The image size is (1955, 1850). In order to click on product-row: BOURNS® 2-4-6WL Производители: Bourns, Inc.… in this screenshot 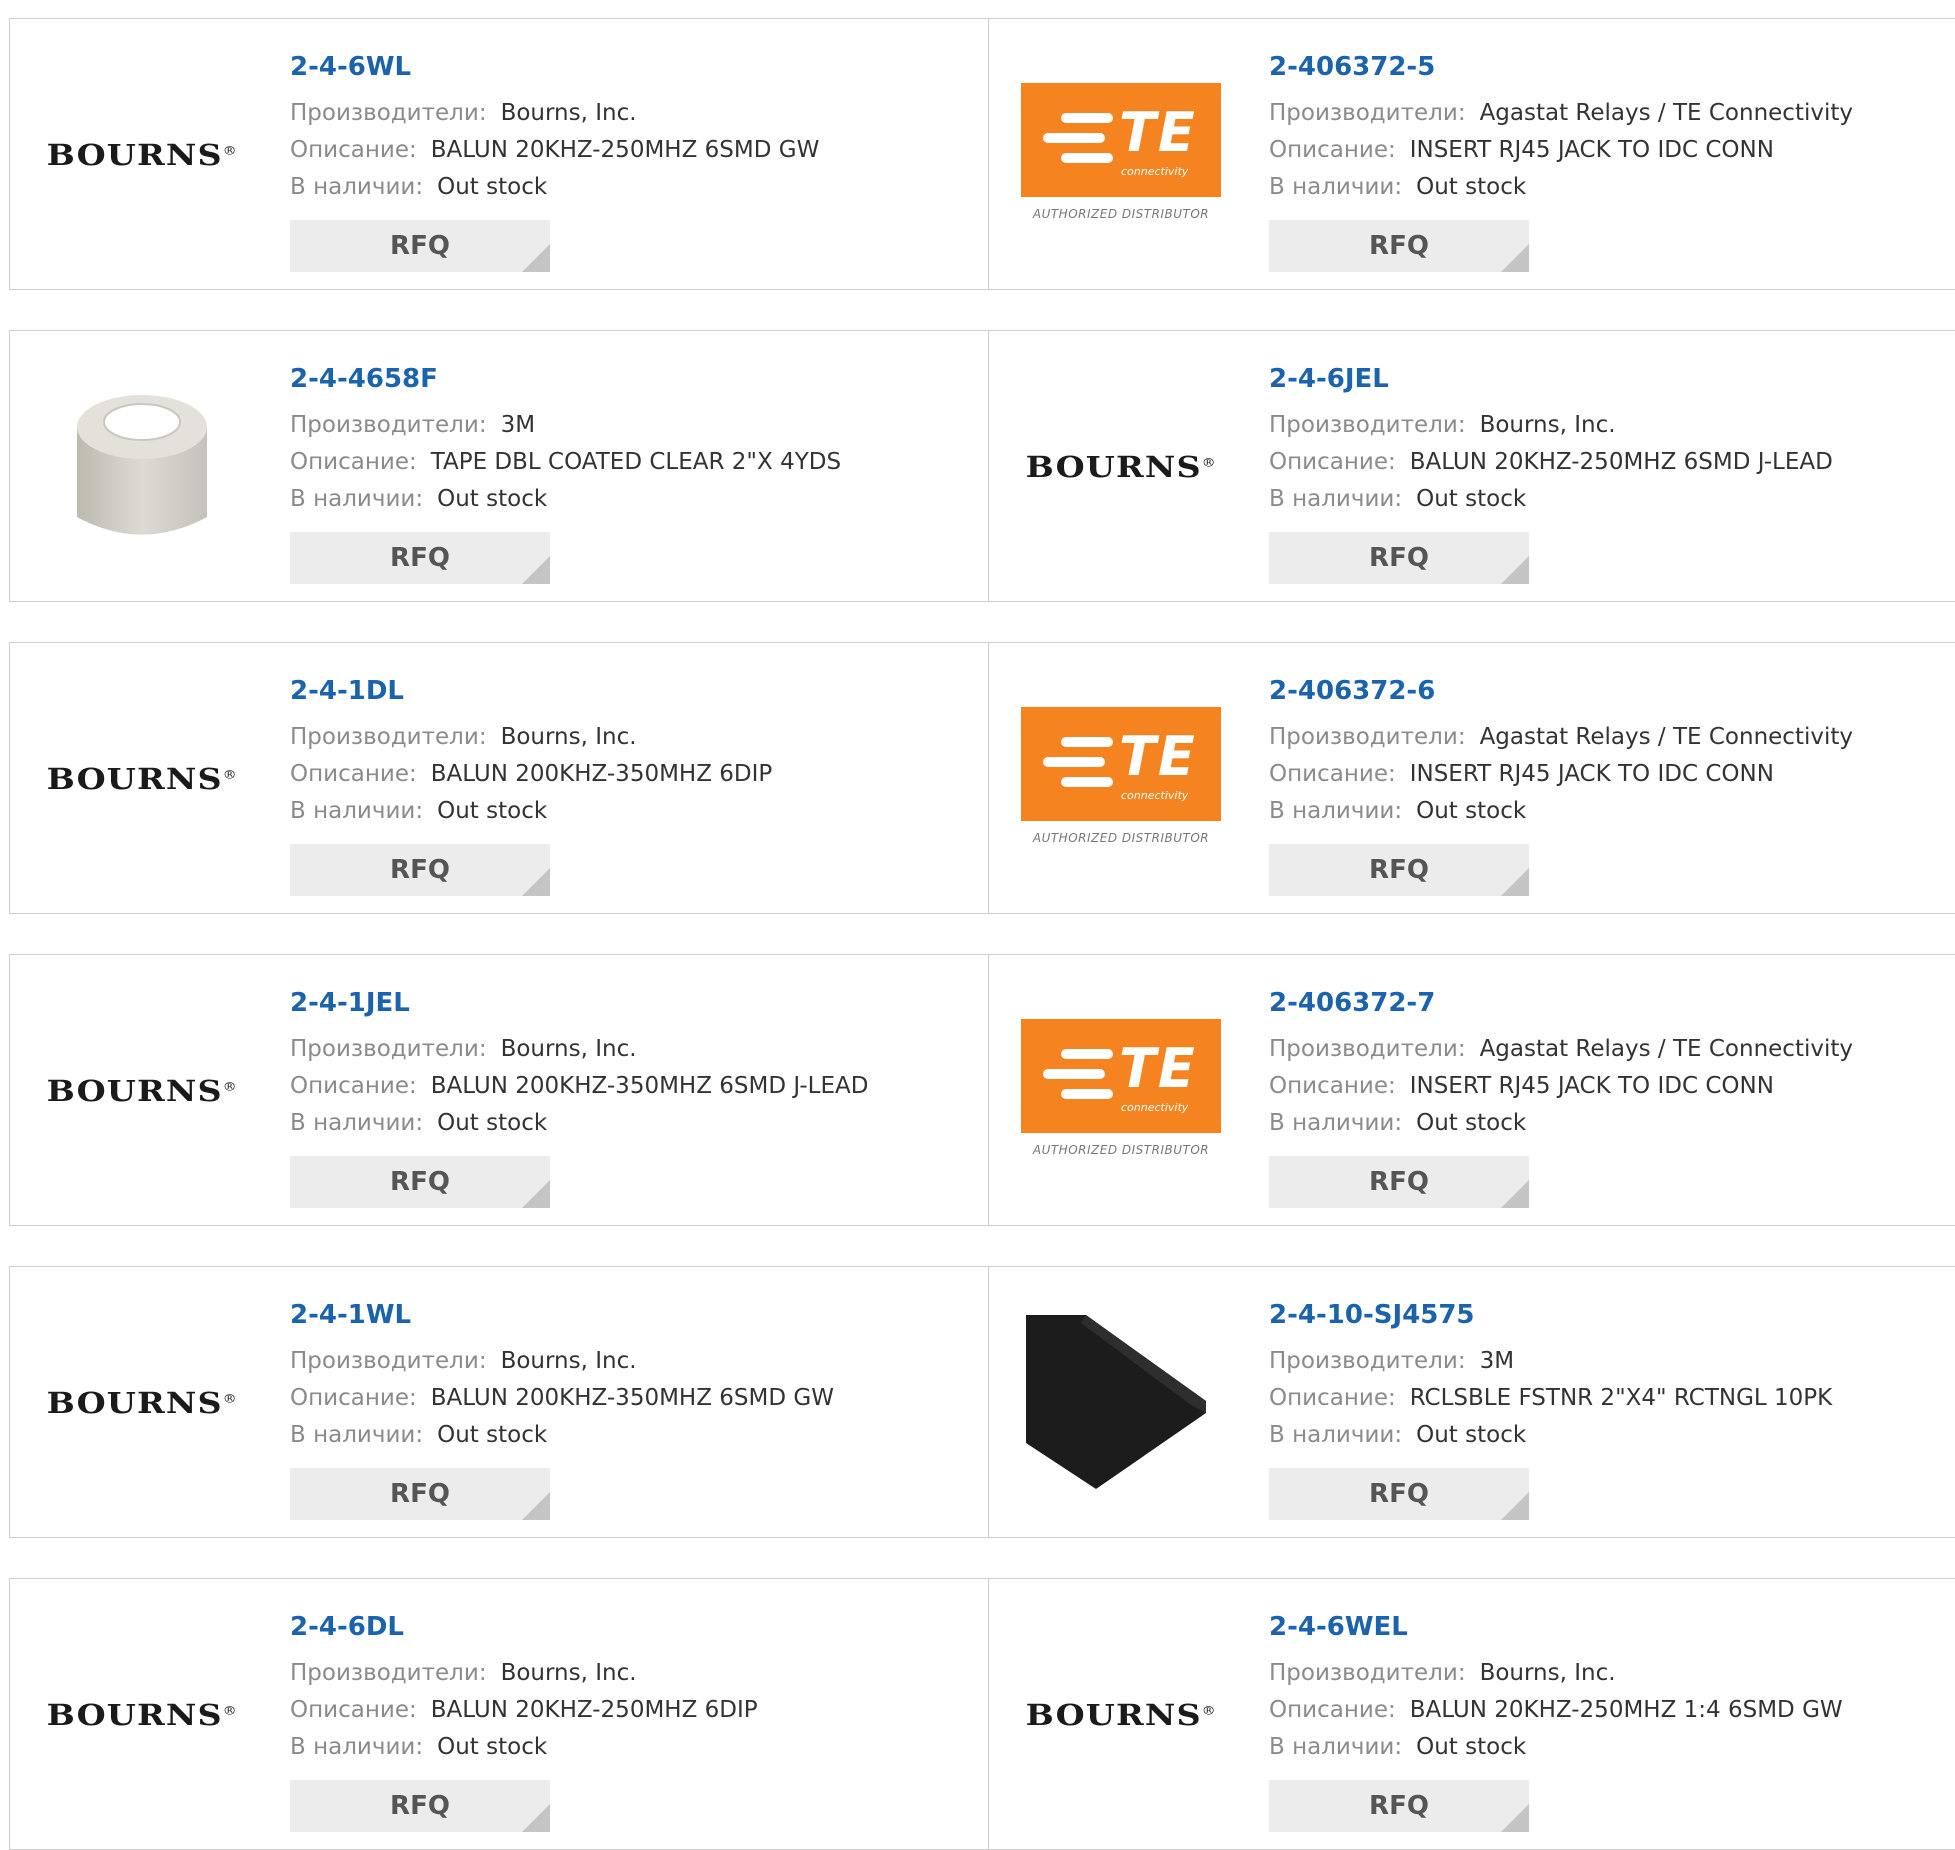, I will do `click(982, 154)`.